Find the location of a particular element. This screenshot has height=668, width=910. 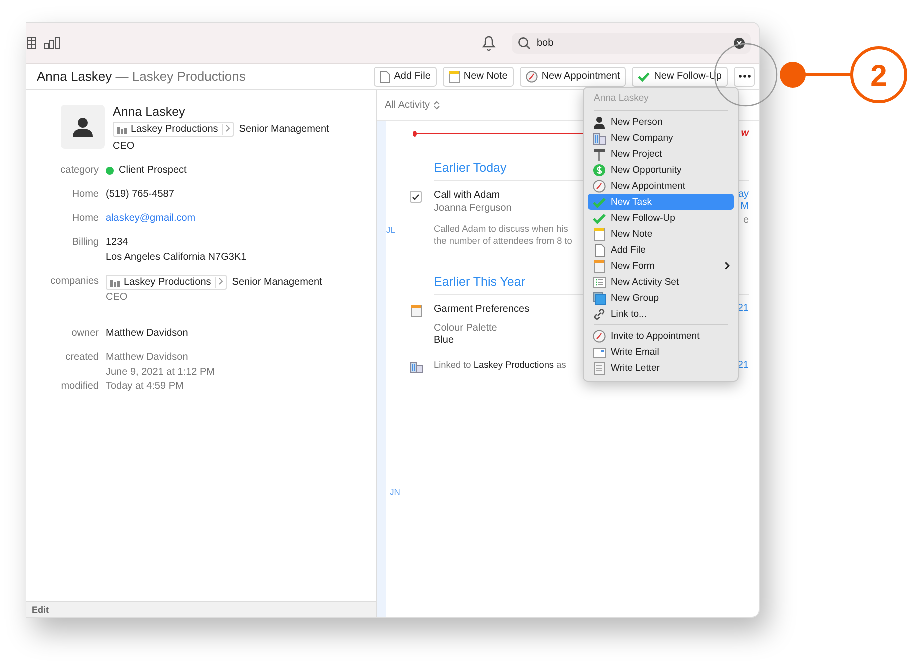

menu-item: New Appointment is located at coordinates (661, 186).